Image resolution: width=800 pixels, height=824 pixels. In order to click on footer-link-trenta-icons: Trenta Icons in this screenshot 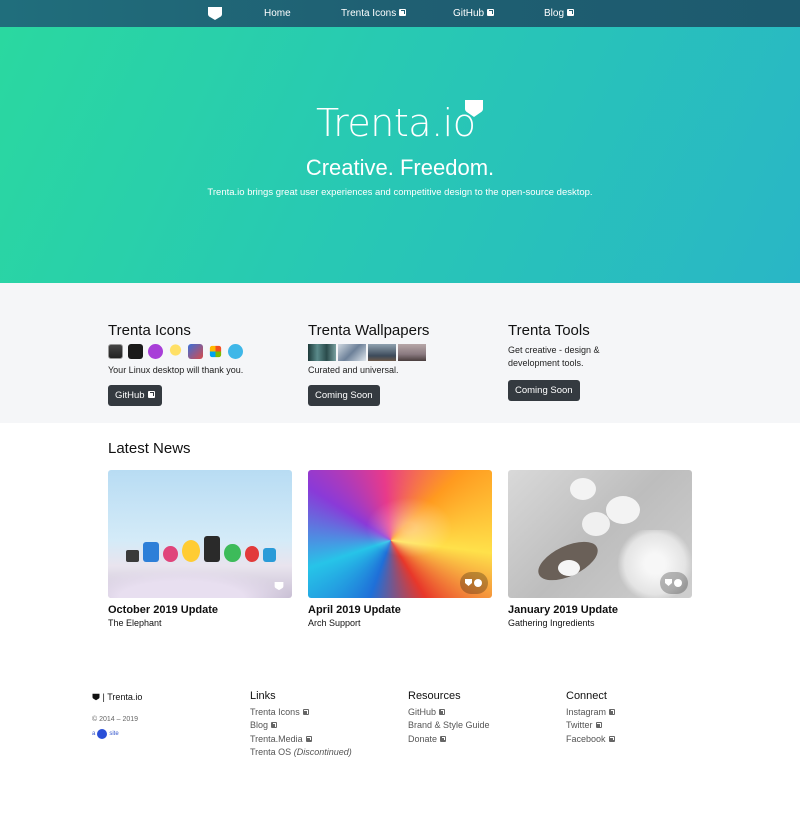, I will do `click(325, 712)`.